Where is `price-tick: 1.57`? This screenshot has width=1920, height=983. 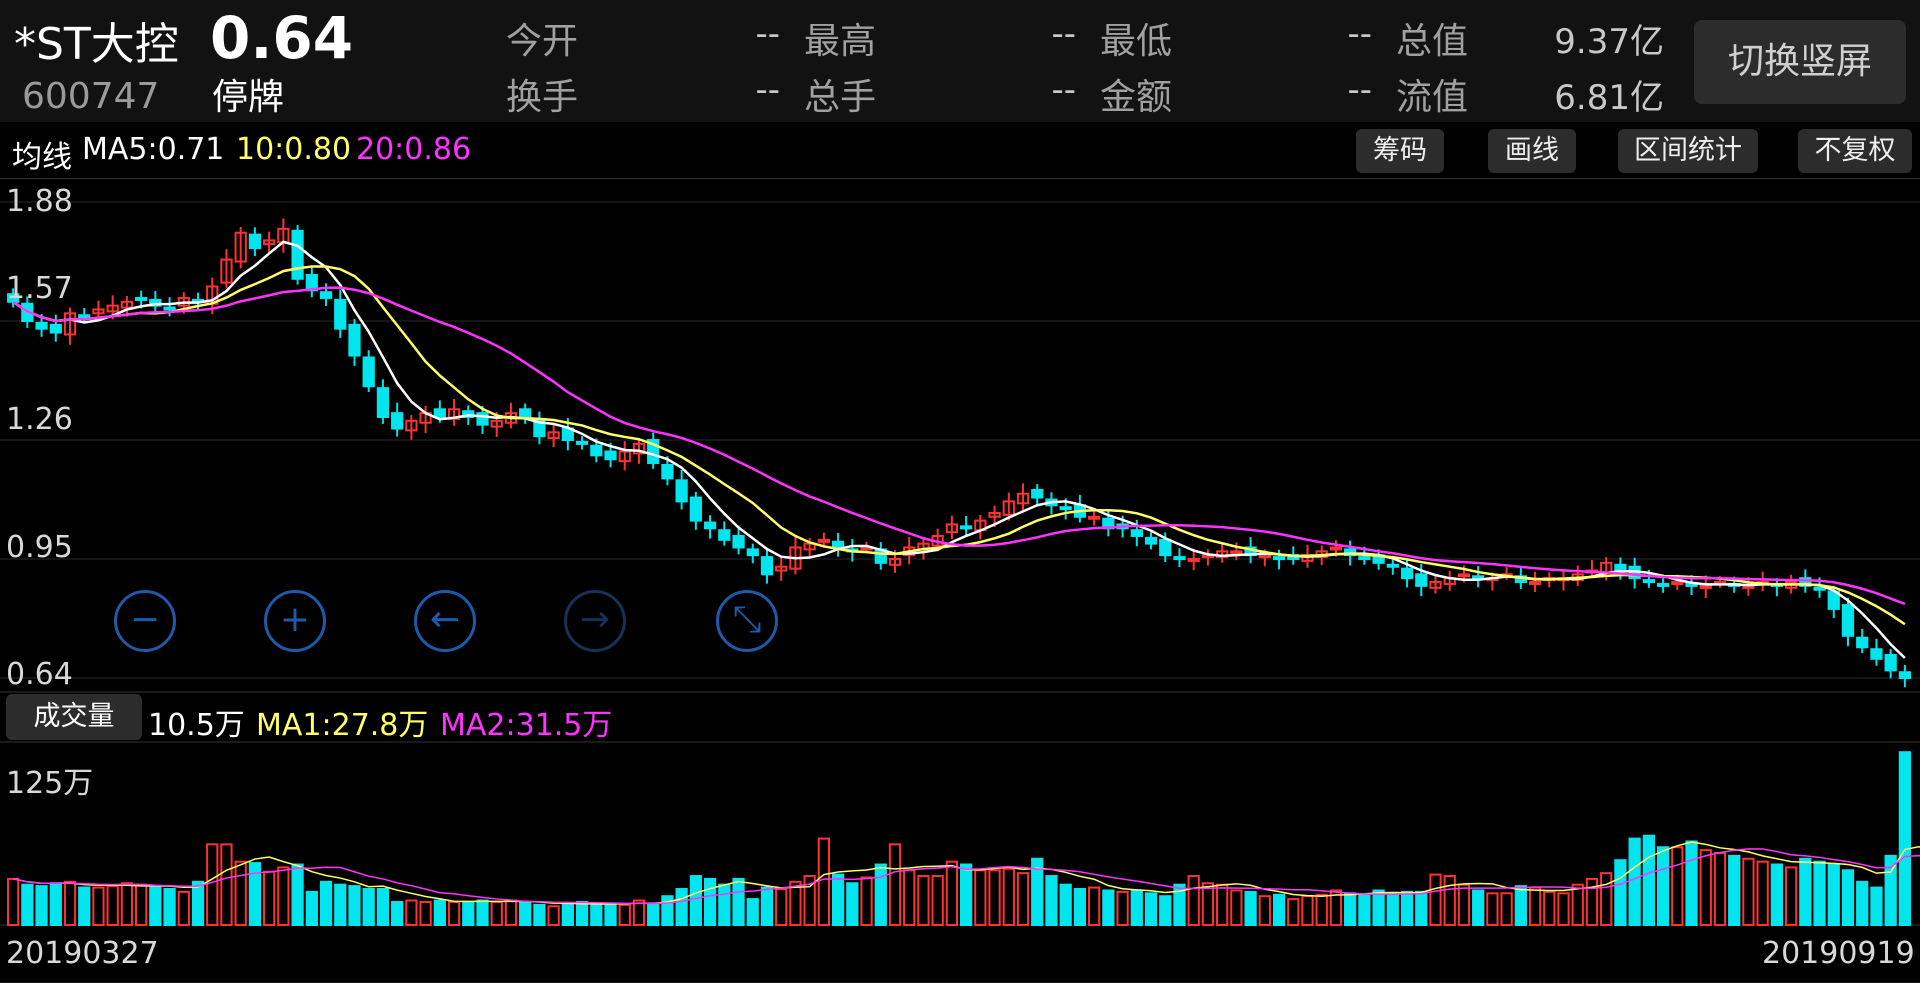 price-tick: 1.57 is located at coordinates (39, 288).